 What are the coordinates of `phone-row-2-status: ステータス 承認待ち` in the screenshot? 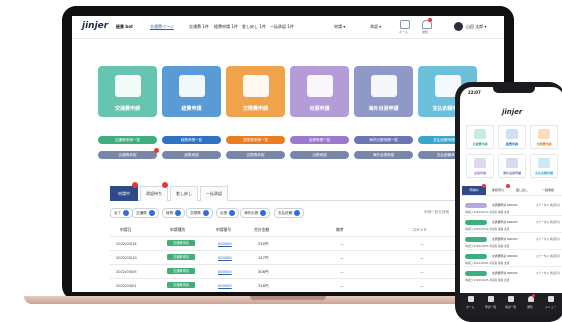 It's located at (548, 222).